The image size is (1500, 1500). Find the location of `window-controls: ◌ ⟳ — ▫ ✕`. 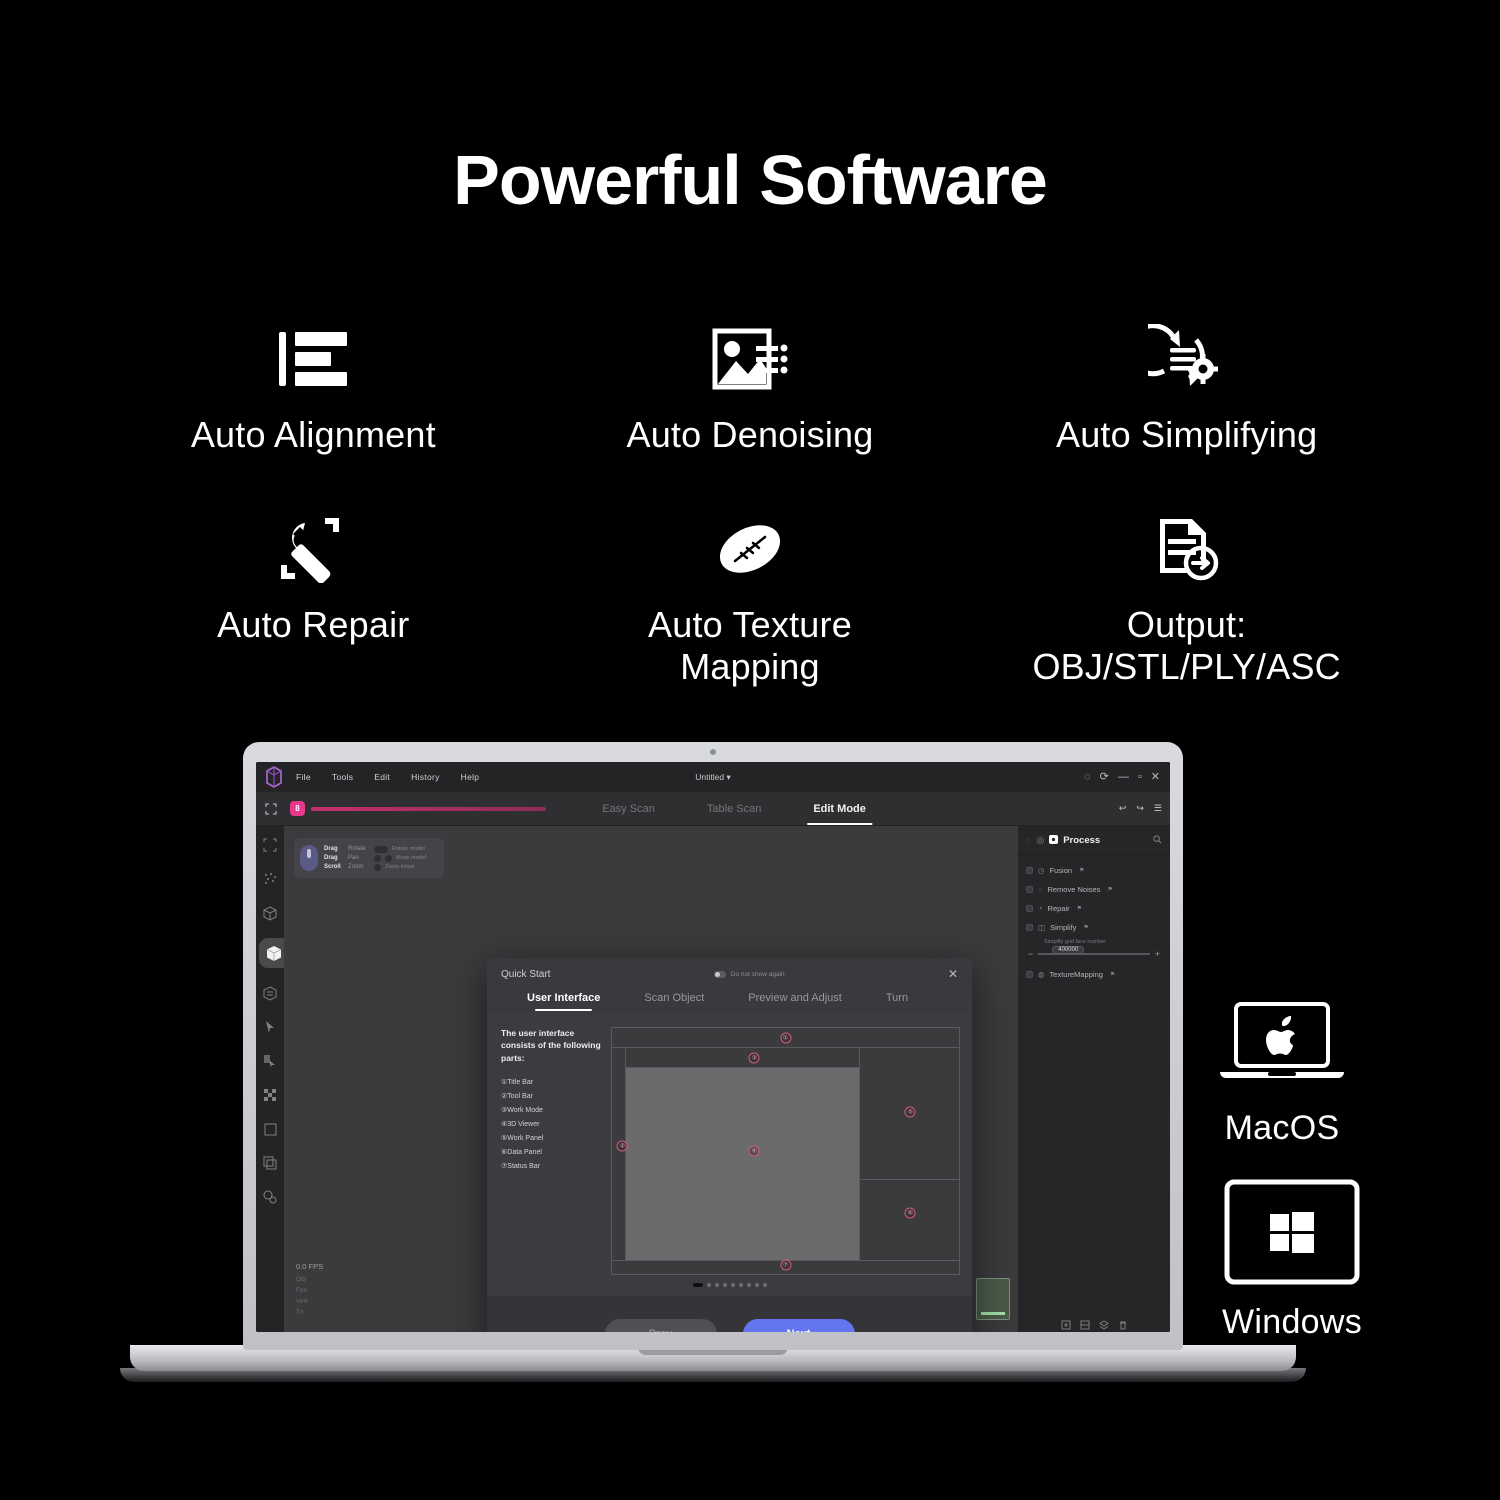

window-controls: ◌ ⟳ — ▫ ✕ is located at coordinates (1122, 777).